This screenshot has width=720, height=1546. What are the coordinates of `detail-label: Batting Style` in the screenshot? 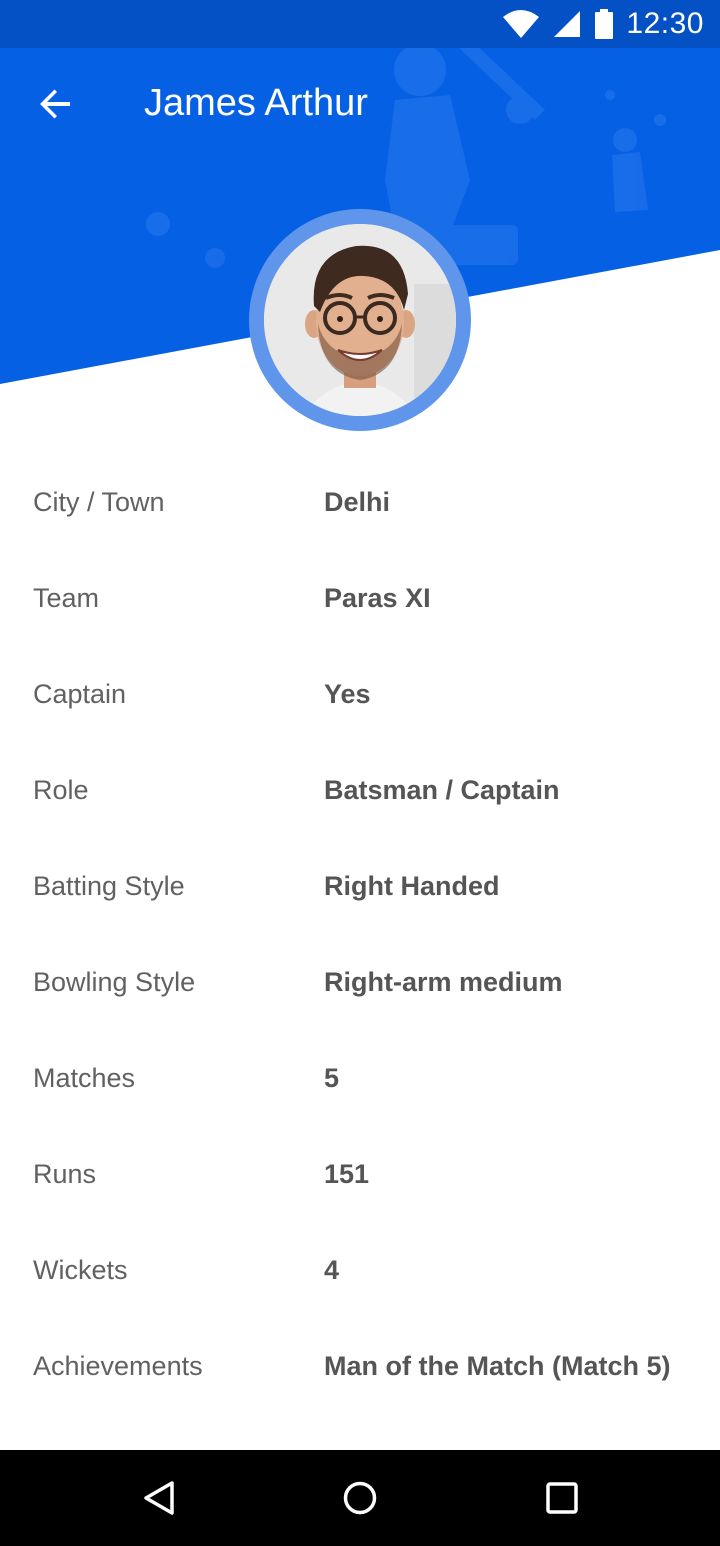 It's located at (109, 885).